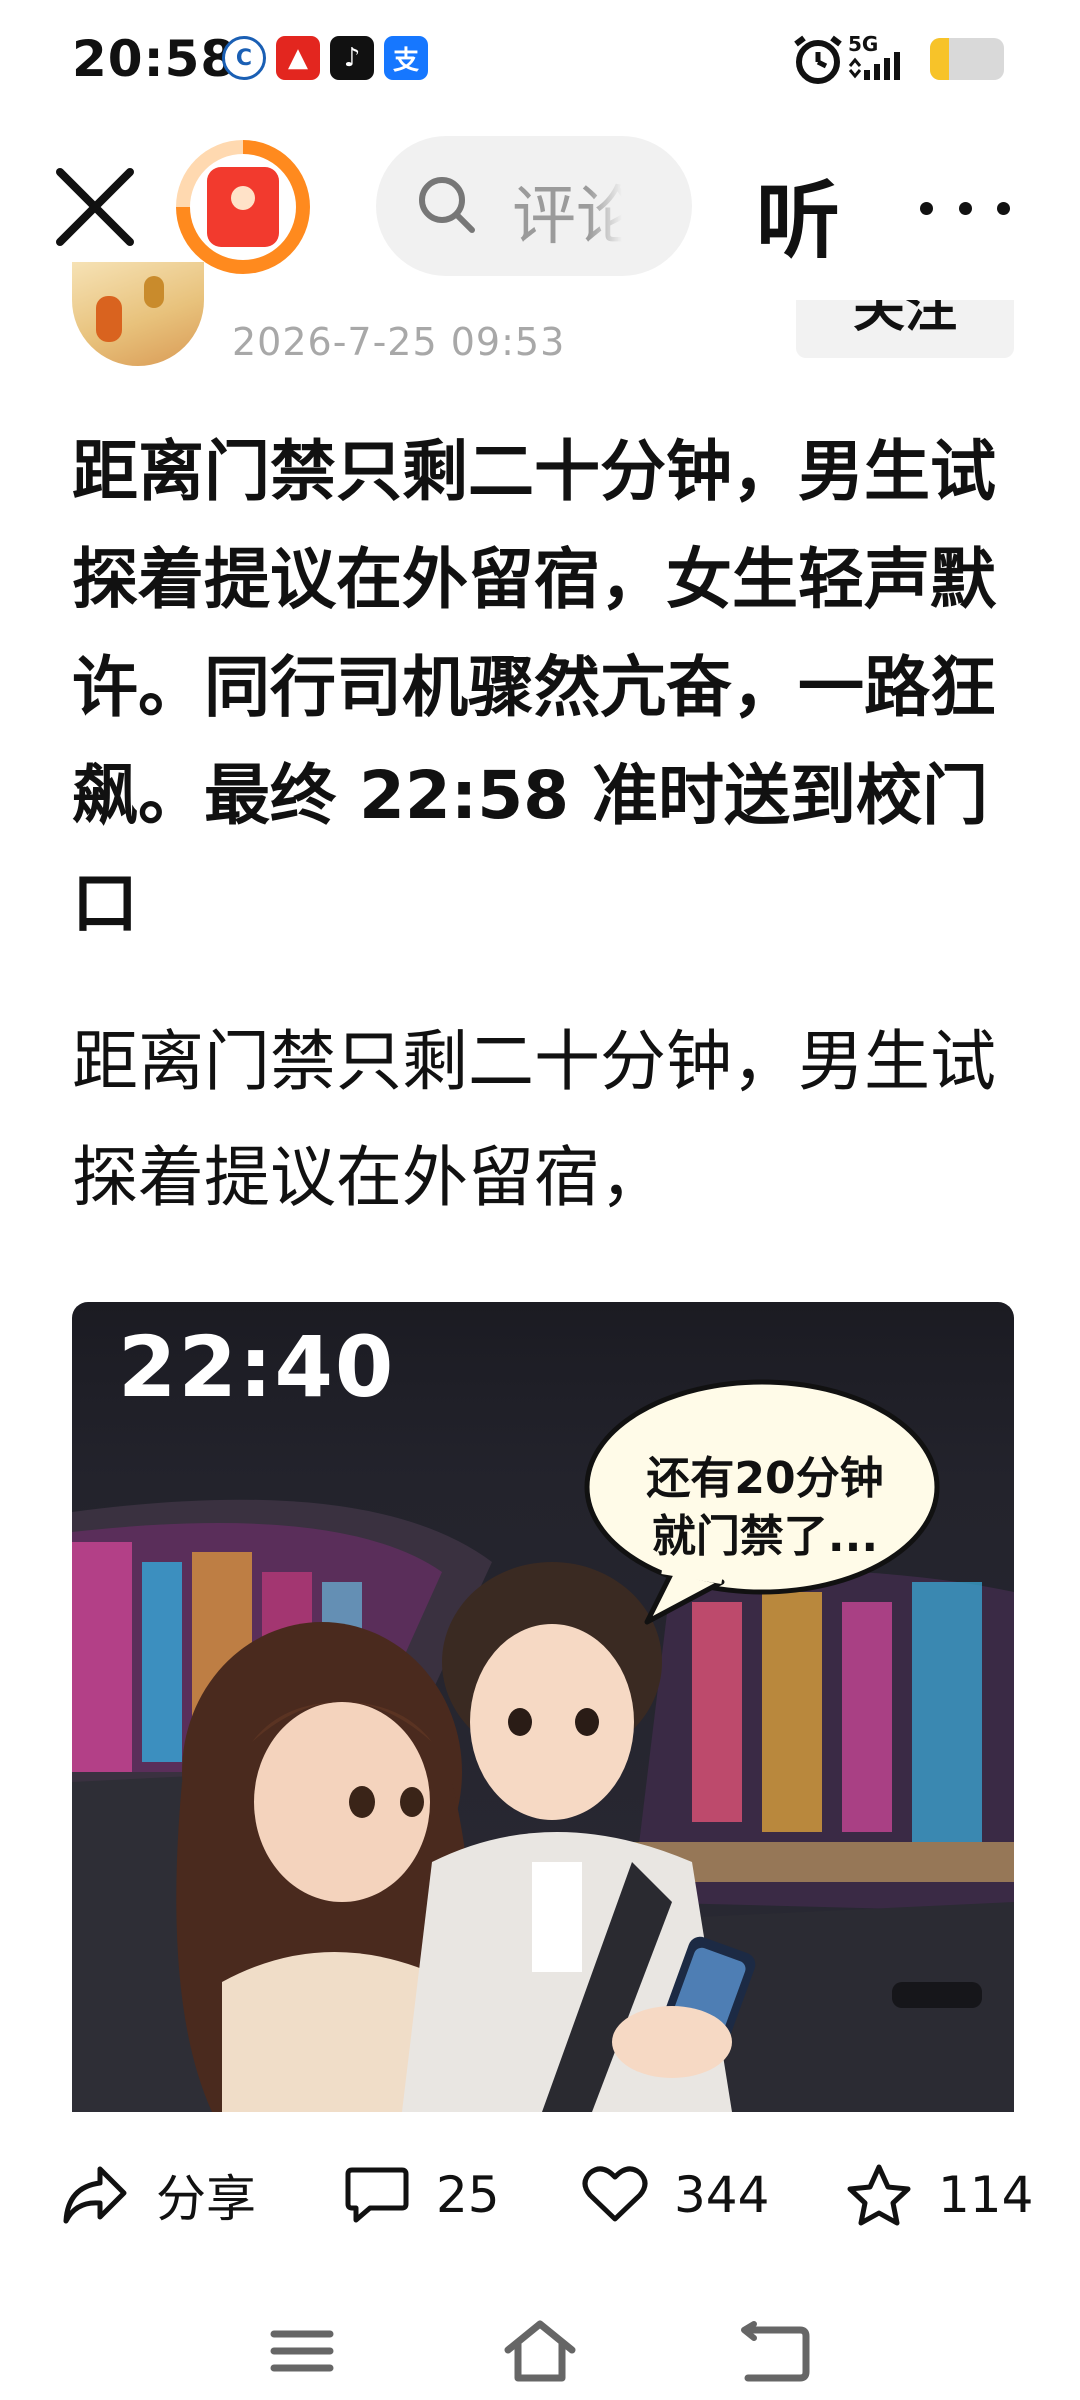 The image size is (1080, 2400). I want to click on like-button: 344, so click(675, 2195).